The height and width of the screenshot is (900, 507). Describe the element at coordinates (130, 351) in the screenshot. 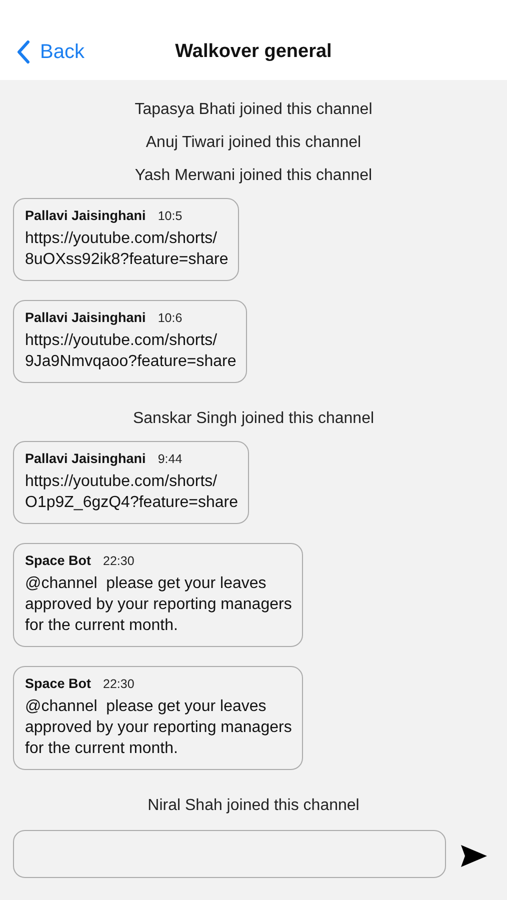

I see `message-text: https://youtube.com/shorts/ 9Ja9Nmvqaoo?feature=share` at that location.